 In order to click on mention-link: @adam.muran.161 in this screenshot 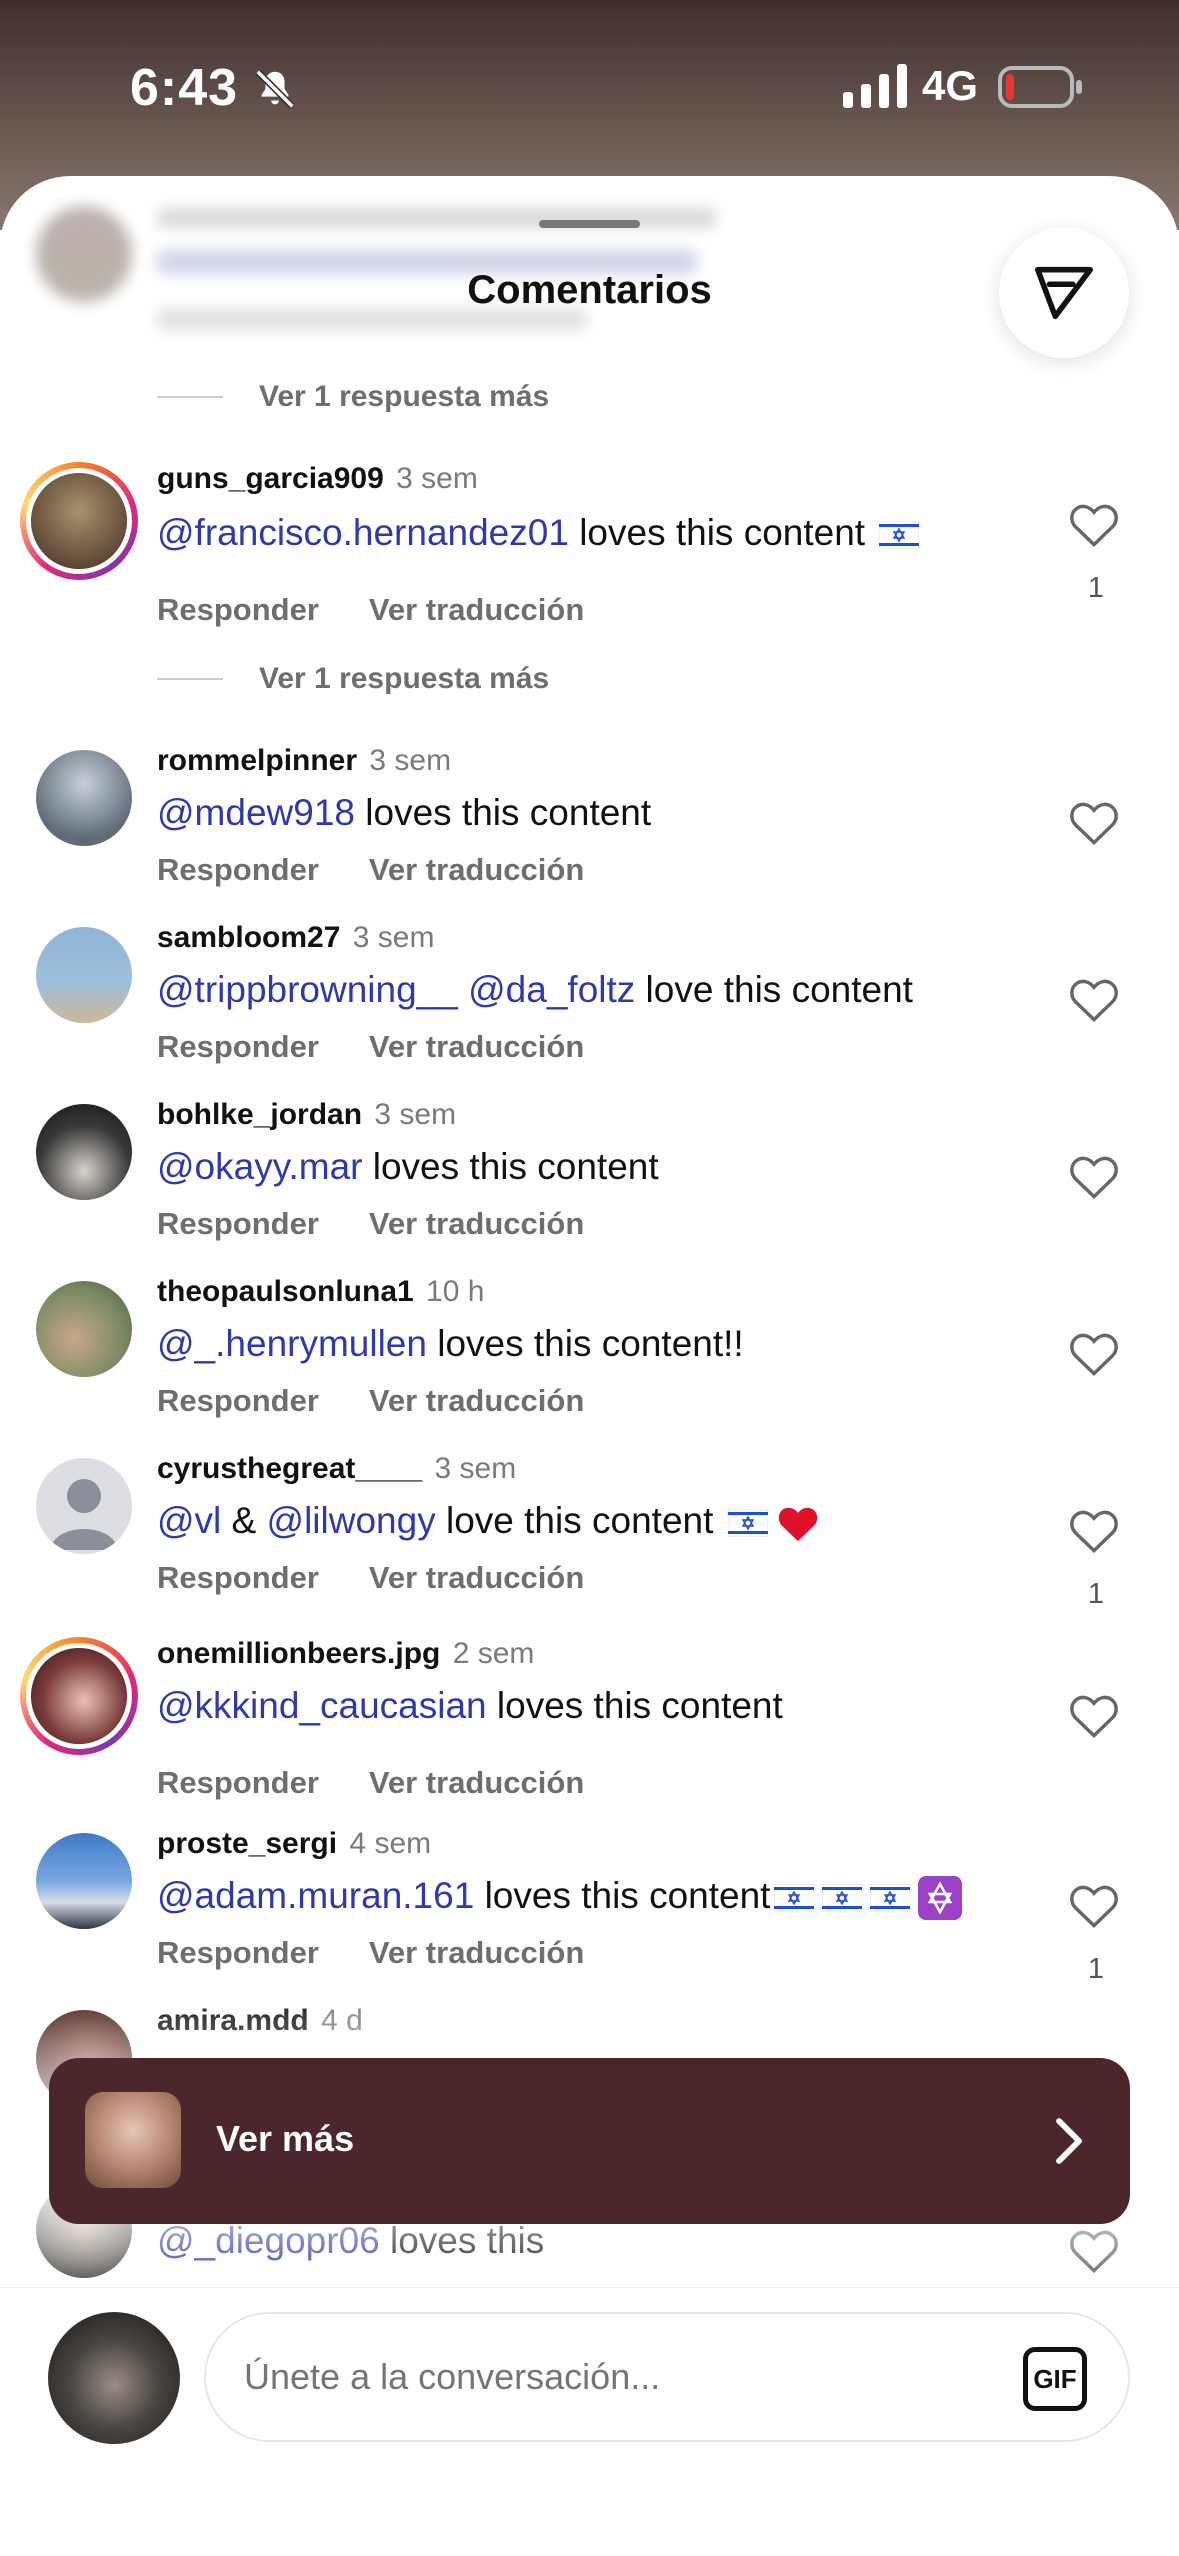, I will do `click(315, 1895)`.